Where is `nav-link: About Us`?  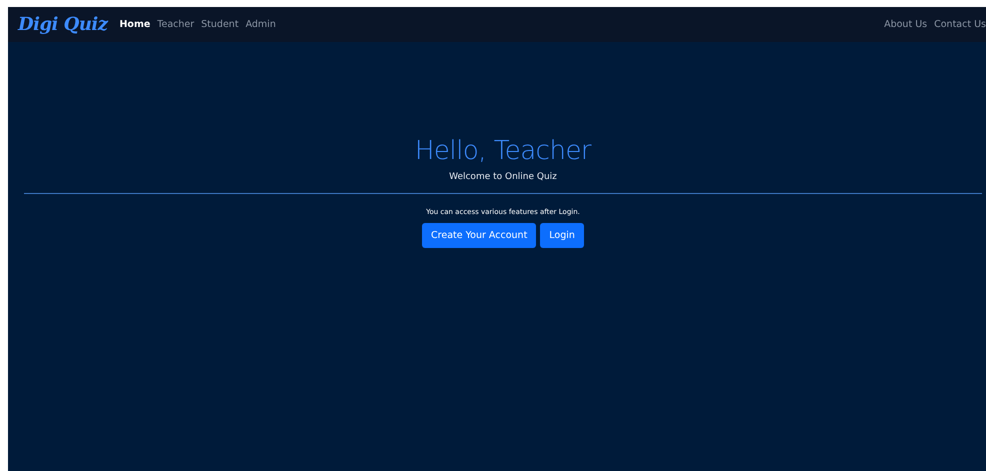 nav-link: About Us is located at coordinates (906, 24).